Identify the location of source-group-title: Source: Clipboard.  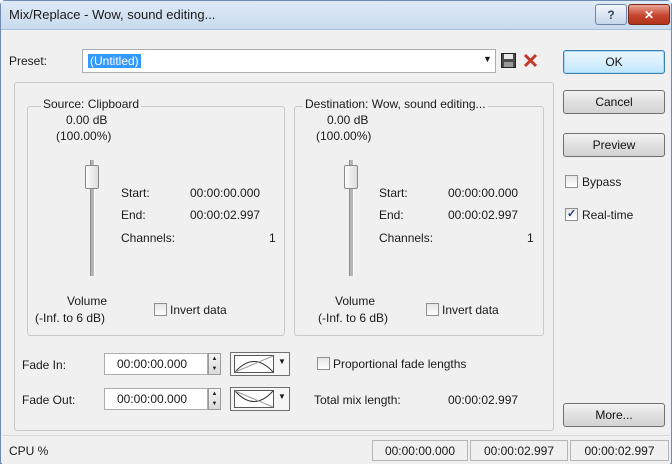
(91, 104).